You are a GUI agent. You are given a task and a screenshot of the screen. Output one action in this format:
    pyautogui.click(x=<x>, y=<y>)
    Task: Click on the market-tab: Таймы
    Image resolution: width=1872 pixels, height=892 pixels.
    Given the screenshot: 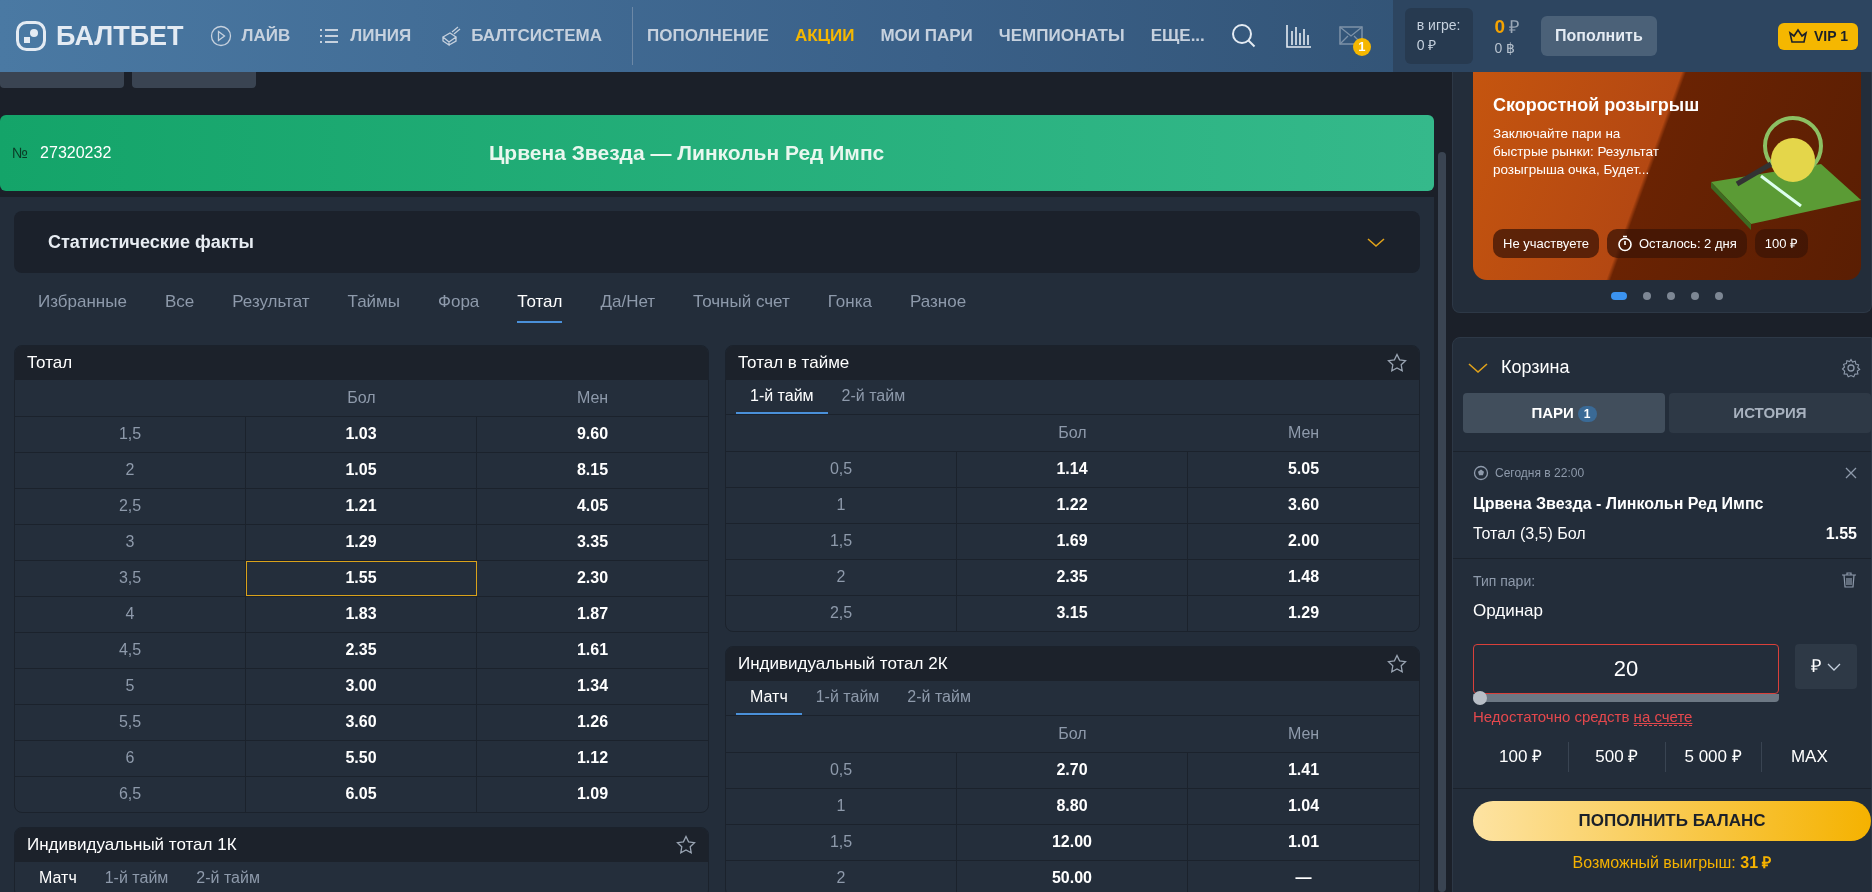 What is the action you would take?
    pyautogui.click(x=374, y=303)
    